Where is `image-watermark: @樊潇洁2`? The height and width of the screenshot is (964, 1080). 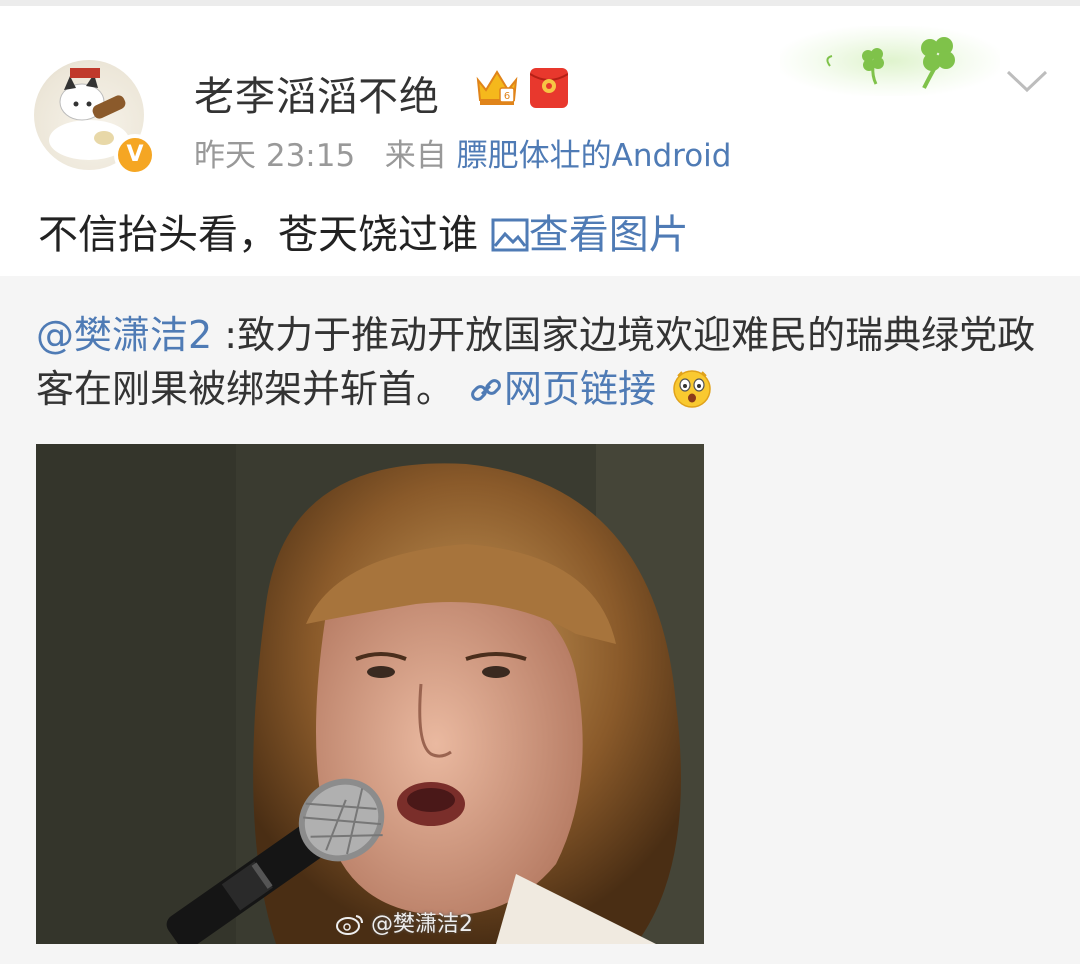 image-watermark: @樊潇洁2 is located at coordinates (404, 922).